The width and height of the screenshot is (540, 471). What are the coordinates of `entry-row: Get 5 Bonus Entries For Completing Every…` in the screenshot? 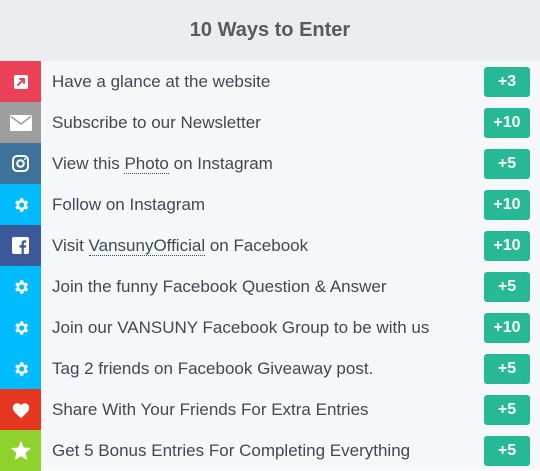 It's located at (270, 450).